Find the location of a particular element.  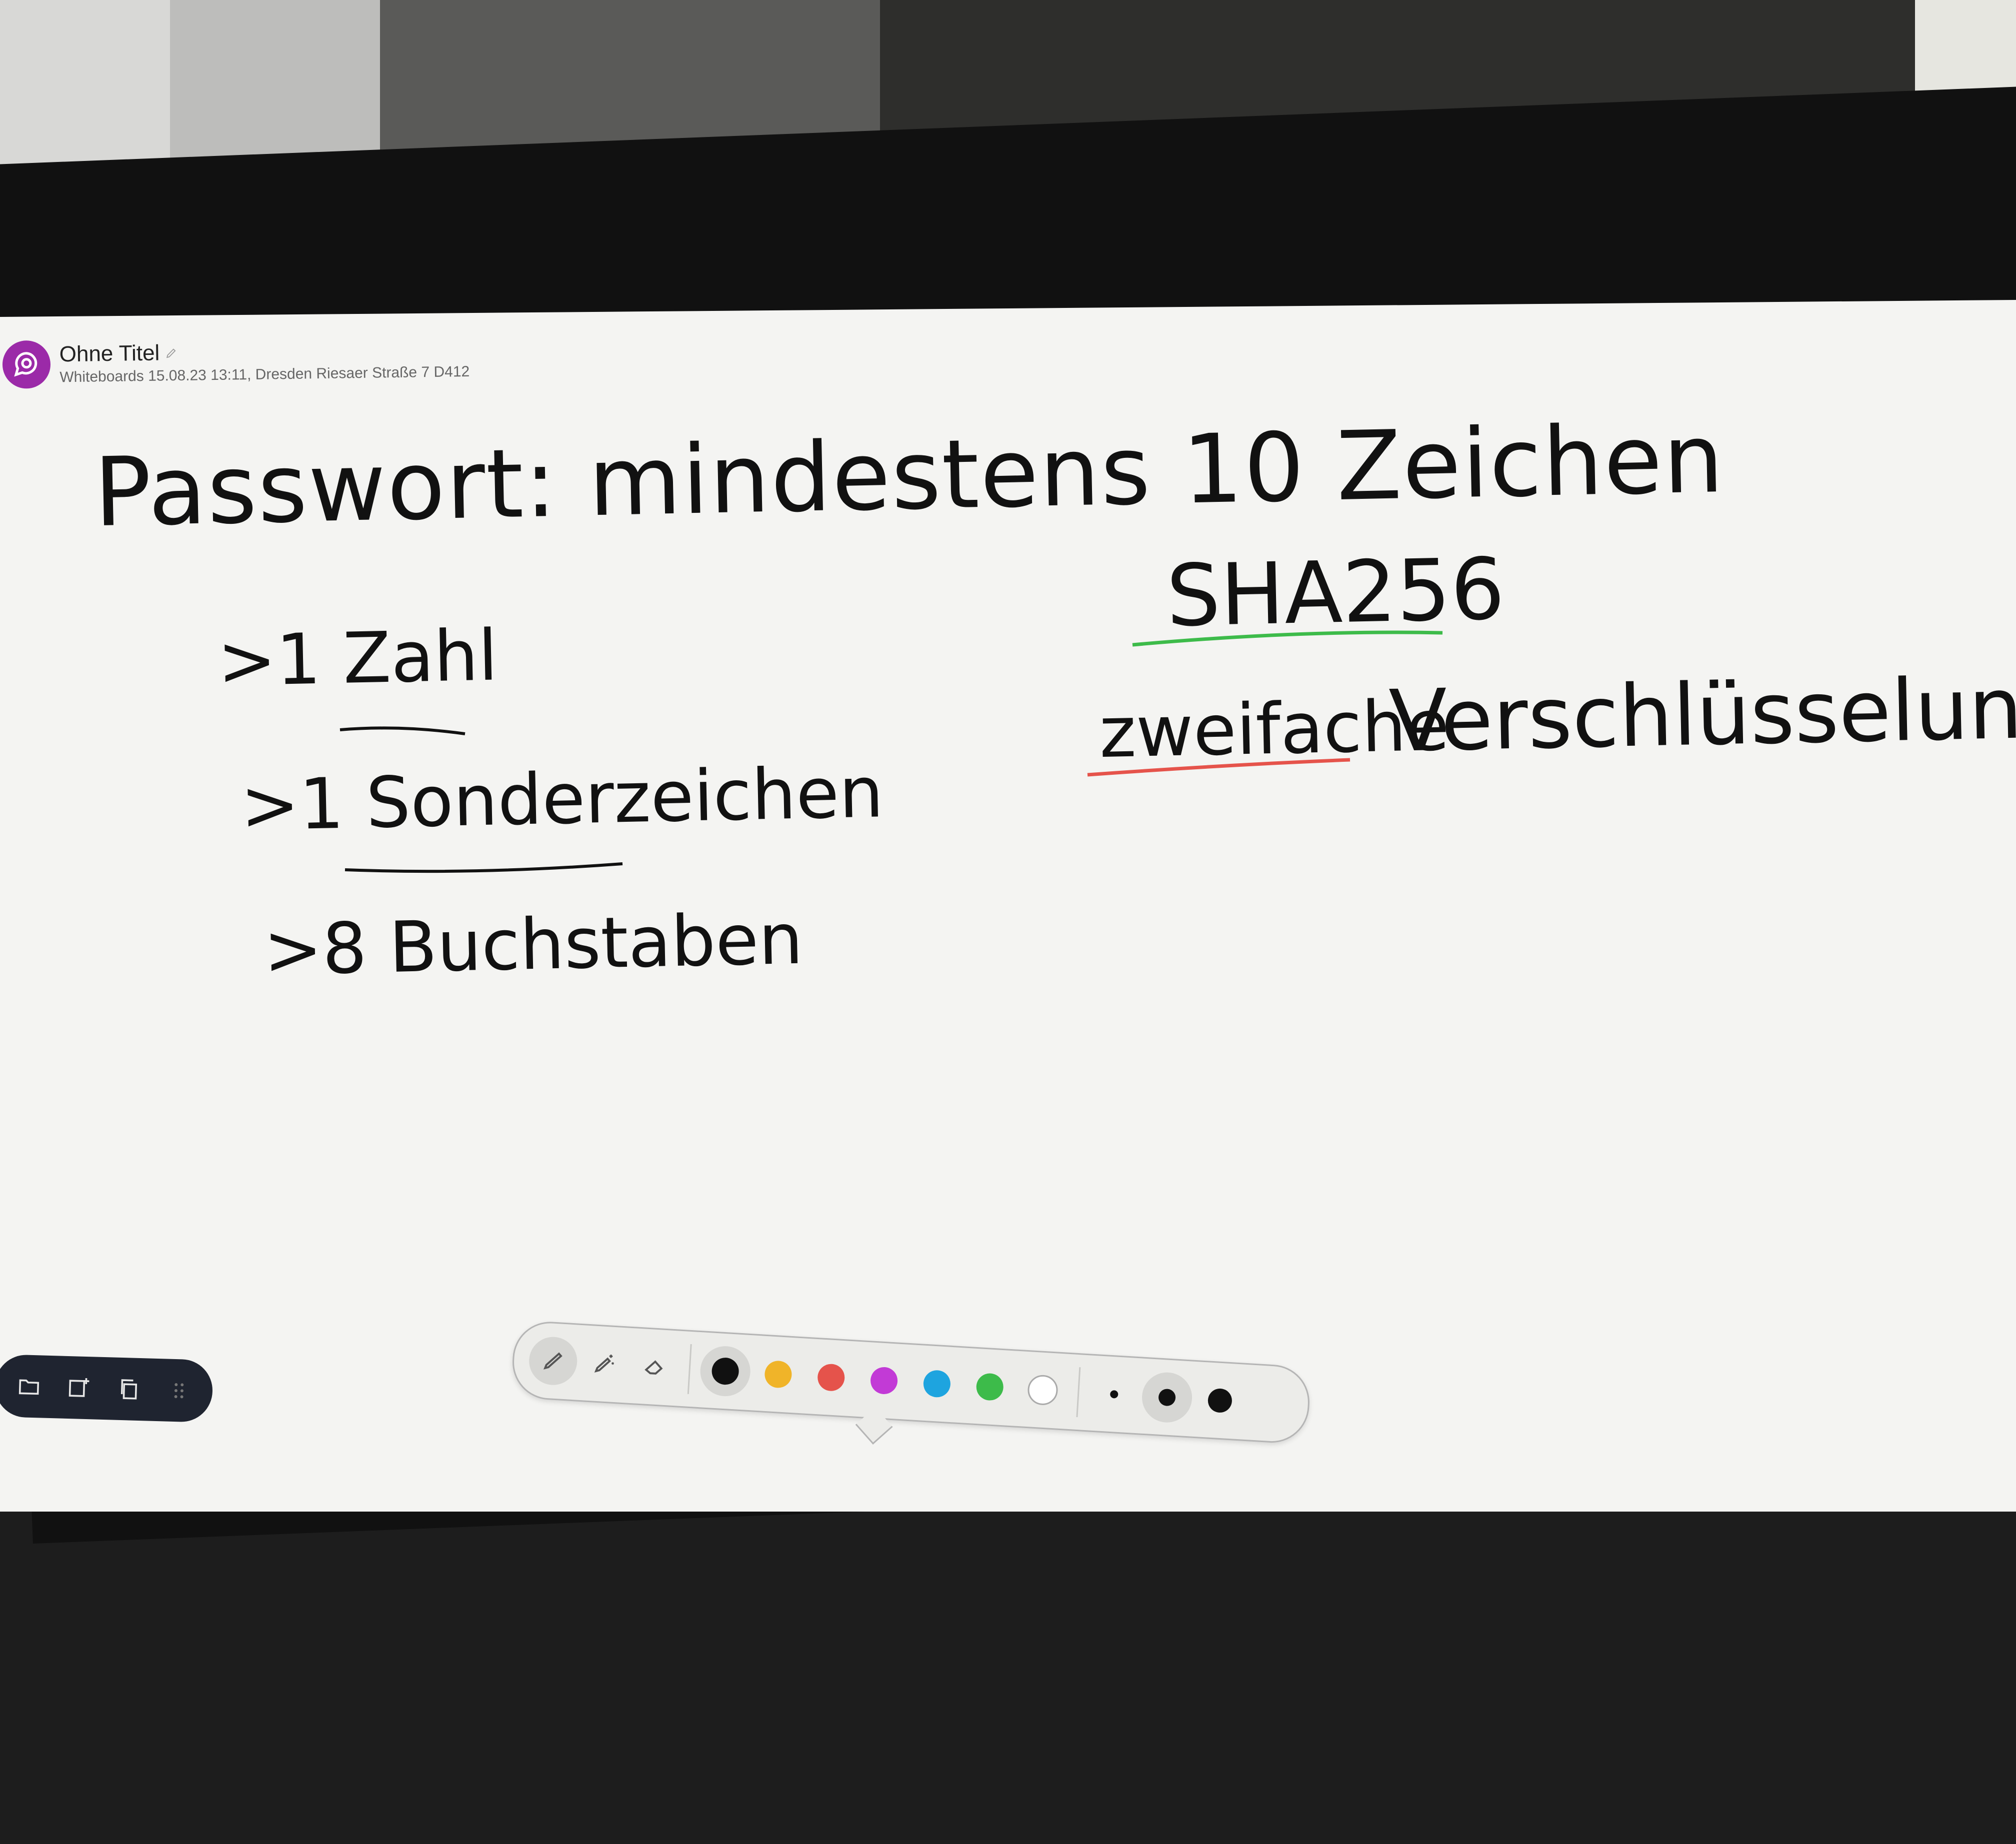

more-button is located at coordinates (1068, 1800).